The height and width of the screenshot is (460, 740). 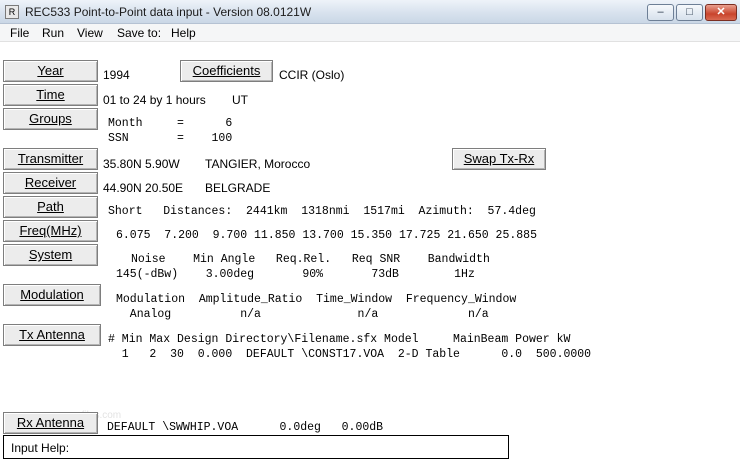 I want to click on system-values: 145(-dBw) 3.00deg 90% 73dB 1Hz, so click(x=295, y=274).